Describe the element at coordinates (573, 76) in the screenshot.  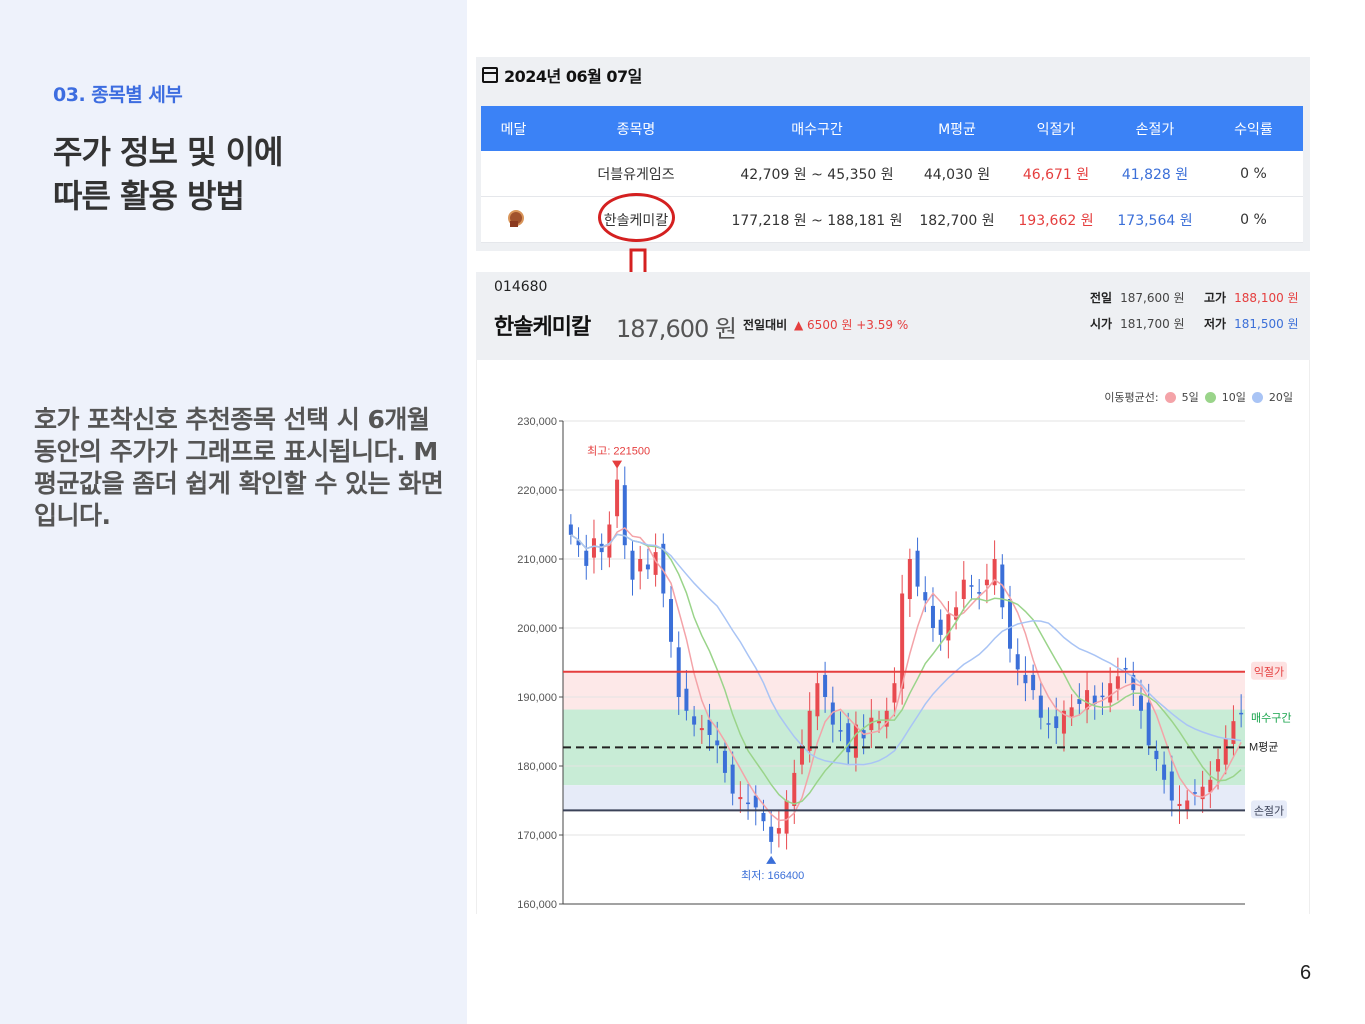
I see `date-text: 2024년 06월 07일` at that location.